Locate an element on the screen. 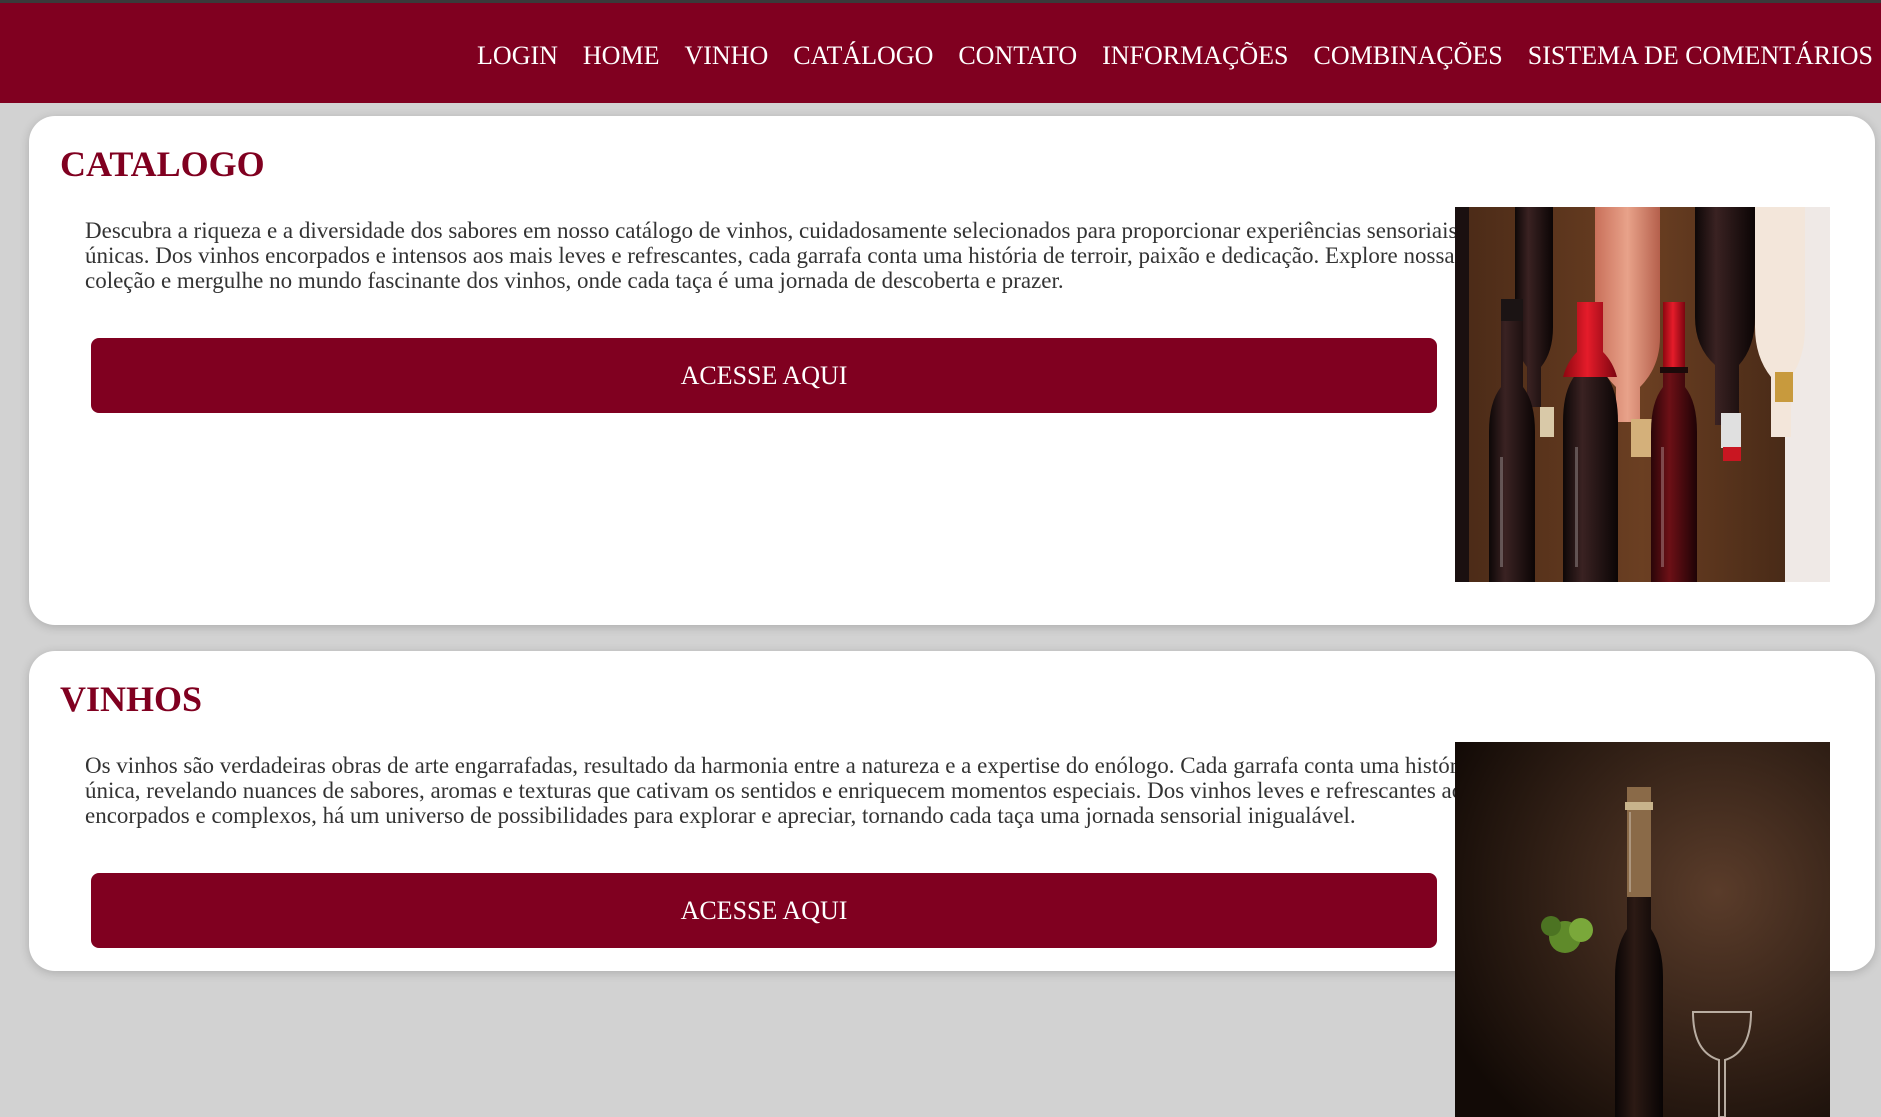 The image size is (1881, 1117). nav-link-home: HOME is located at coordinates (621, 55).